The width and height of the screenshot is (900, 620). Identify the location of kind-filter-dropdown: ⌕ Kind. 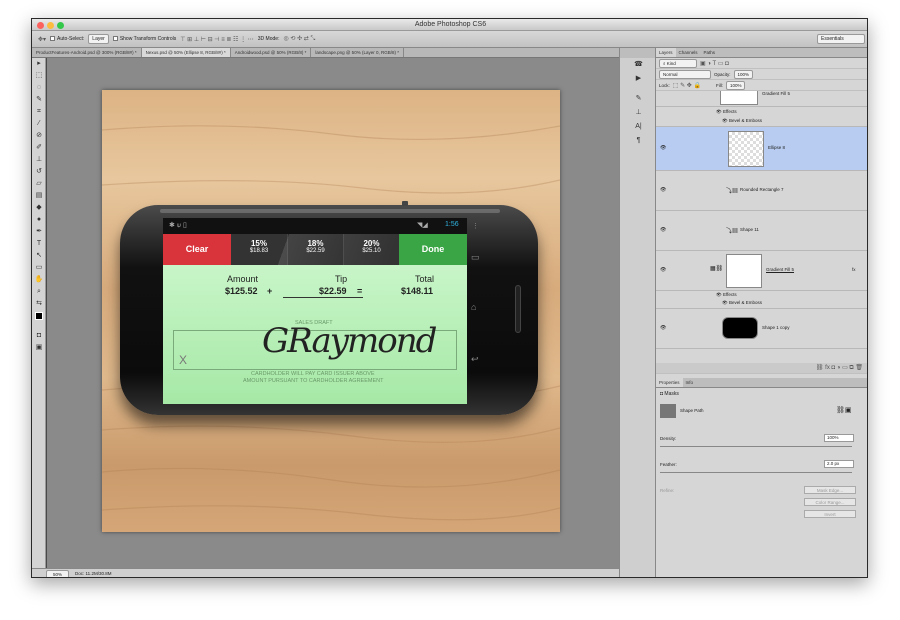
(678, 63).